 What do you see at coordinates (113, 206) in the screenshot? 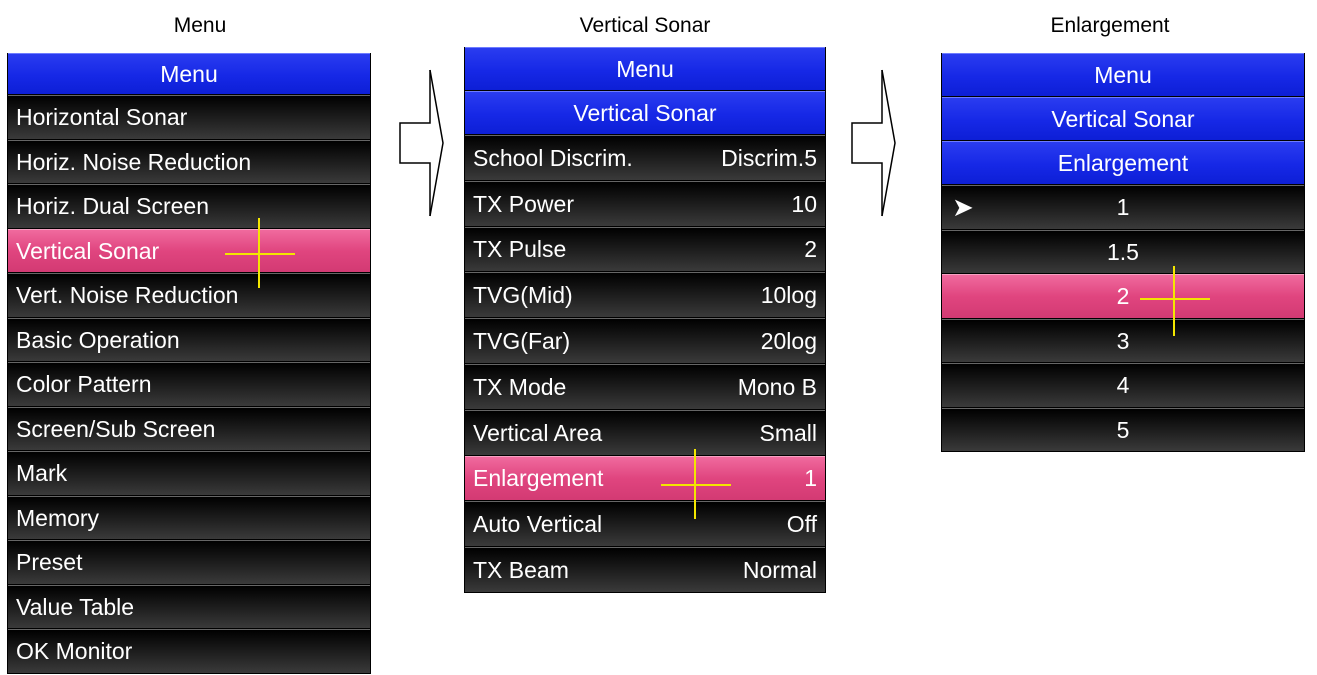
I see `menu-item-label: Horiz. Dual Screen` at bounding box center [113, 206].